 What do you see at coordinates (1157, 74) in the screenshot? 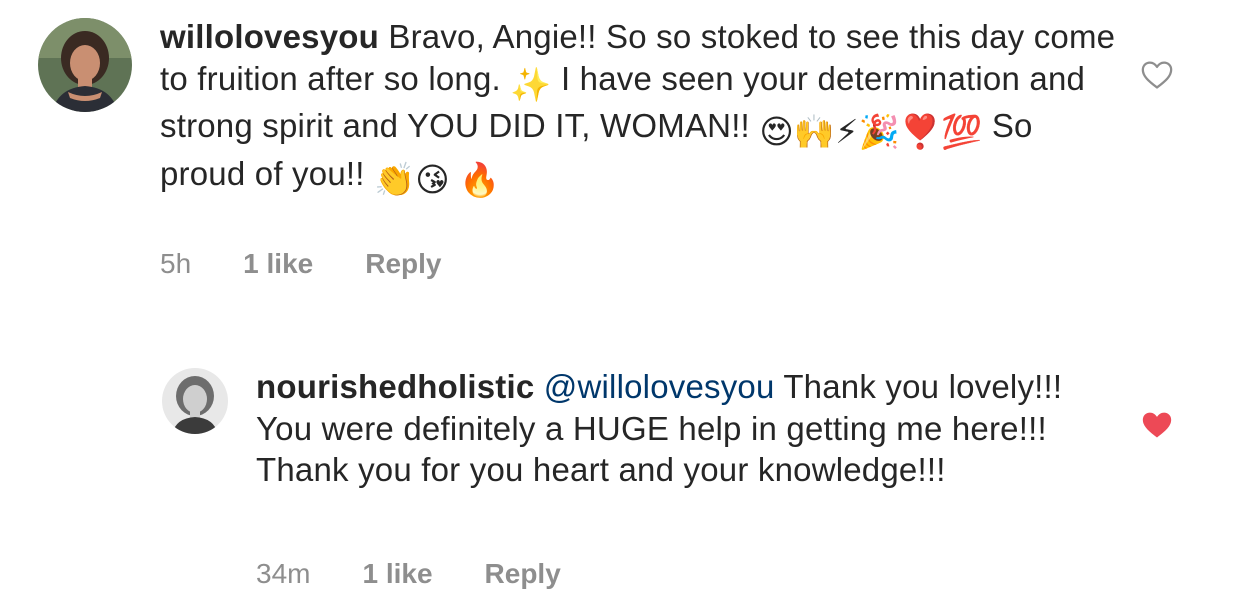
I see `heart-outline-icon` at bounding box center [1157, 74].